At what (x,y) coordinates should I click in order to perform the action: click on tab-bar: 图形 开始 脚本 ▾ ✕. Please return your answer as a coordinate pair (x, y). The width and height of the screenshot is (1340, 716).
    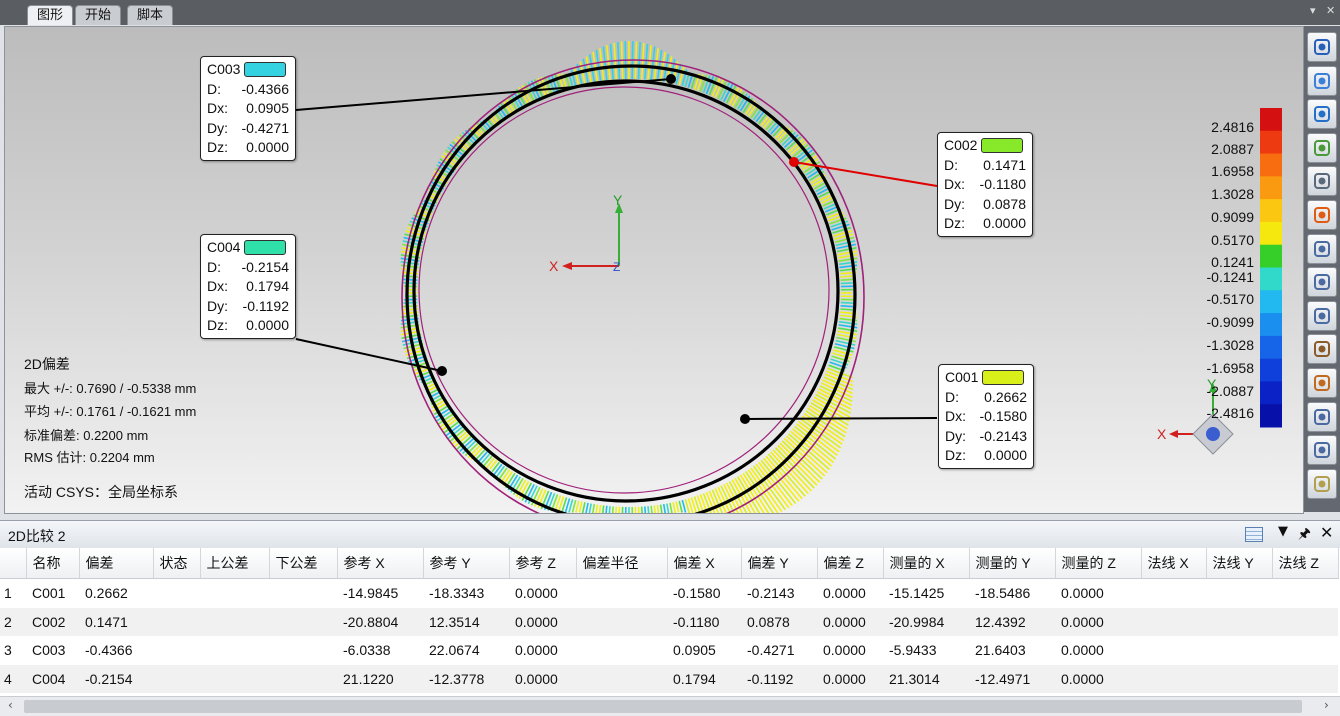
    Looking at the image, I should click on (670, 12).